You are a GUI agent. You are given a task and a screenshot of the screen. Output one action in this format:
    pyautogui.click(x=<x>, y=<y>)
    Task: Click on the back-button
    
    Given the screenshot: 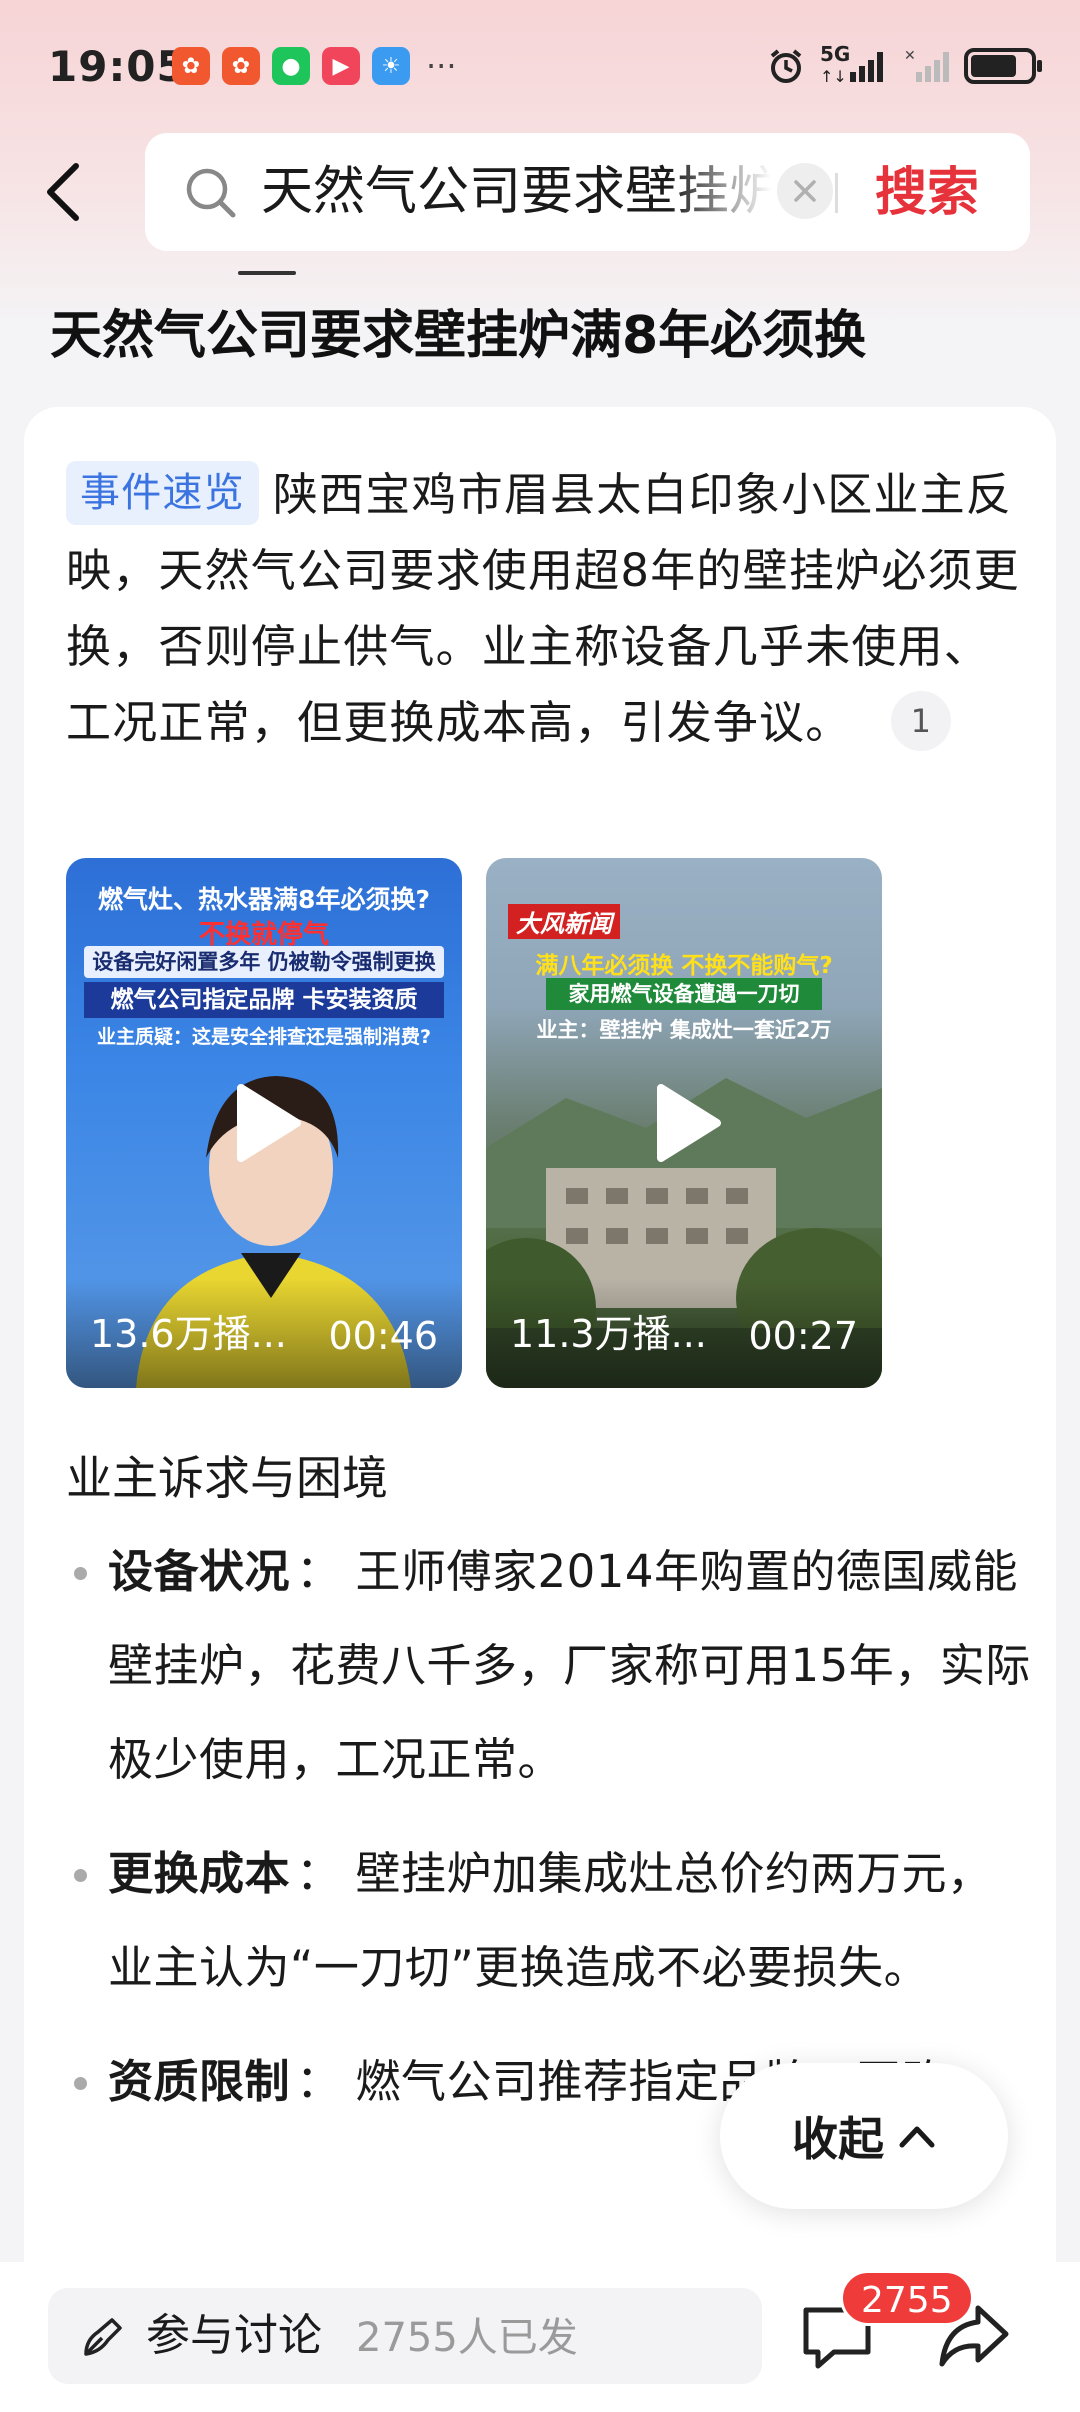 What is the action you would take?
    pyautogui.click(x=70, y=192)
    